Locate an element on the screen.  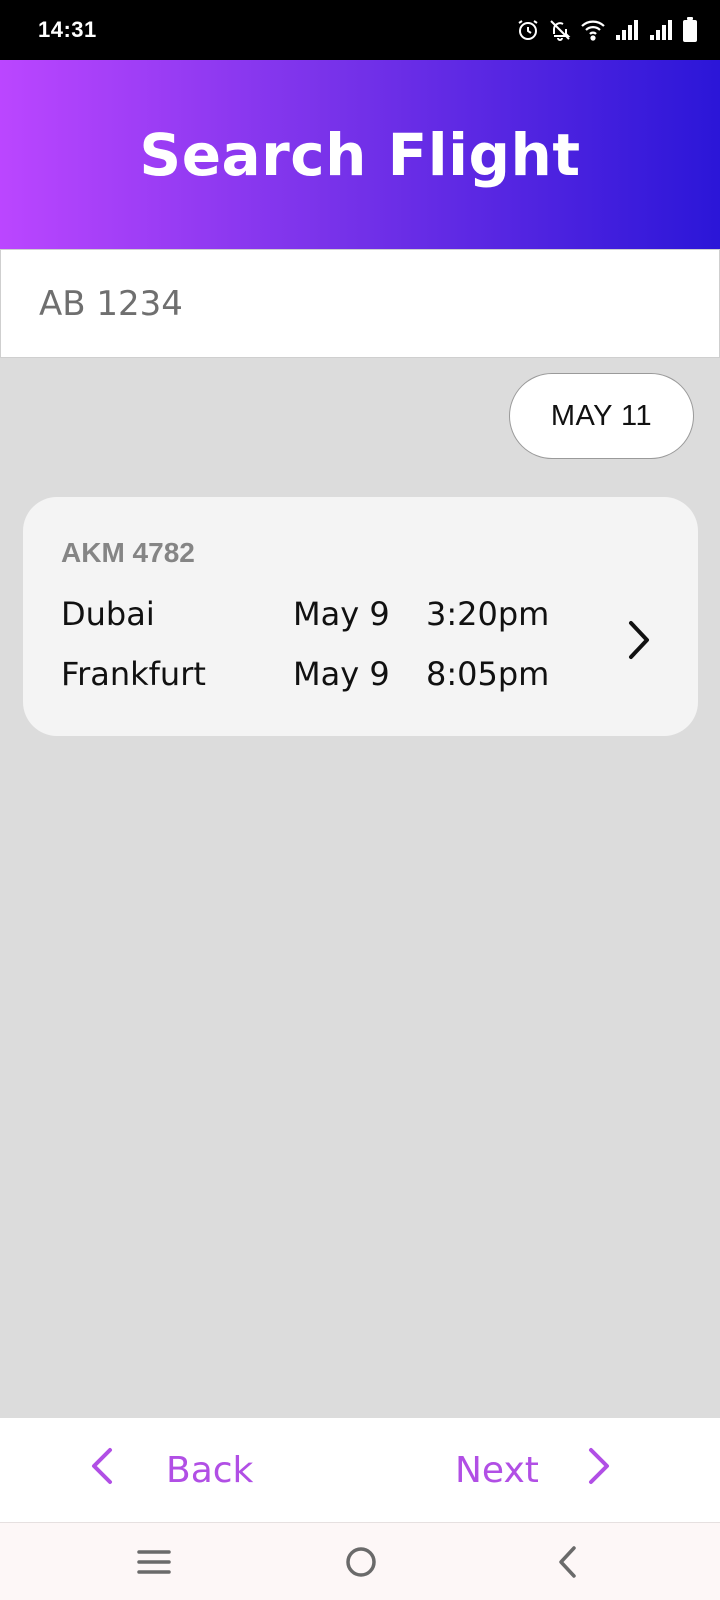
page-title: Search Flight is located at coordinates (360, 154).